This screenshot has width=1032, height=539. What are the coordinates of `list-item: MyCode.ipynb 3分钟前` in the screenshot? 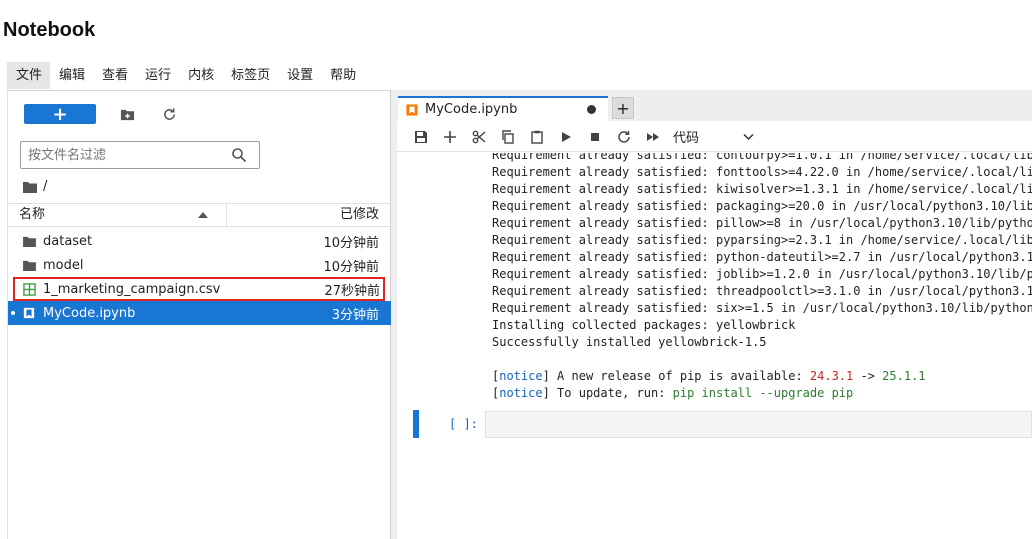 It's located at (199, 313).